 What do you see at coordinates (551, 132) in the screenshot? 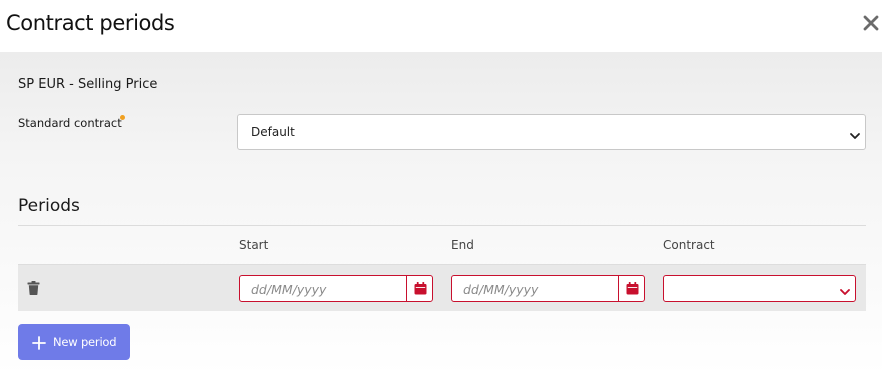
I see `standard-contract-select: Default` at bounding box center [551, 132].